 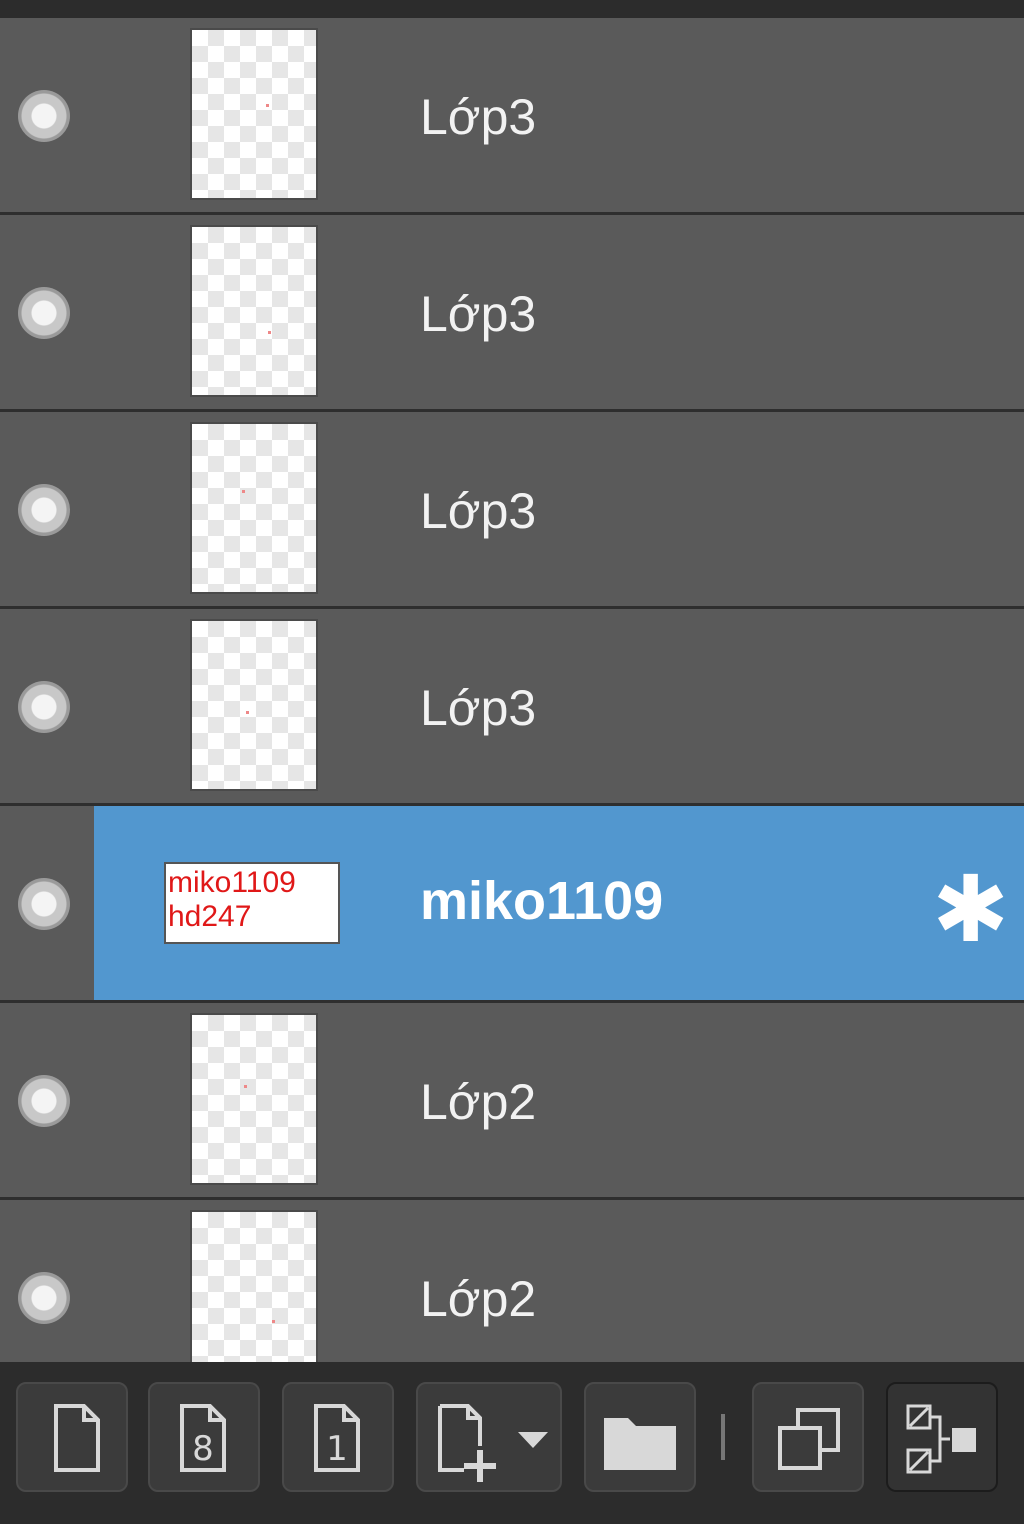 I want to click on new-1bit-layer-button: 1, so click(x=338, y=1437).